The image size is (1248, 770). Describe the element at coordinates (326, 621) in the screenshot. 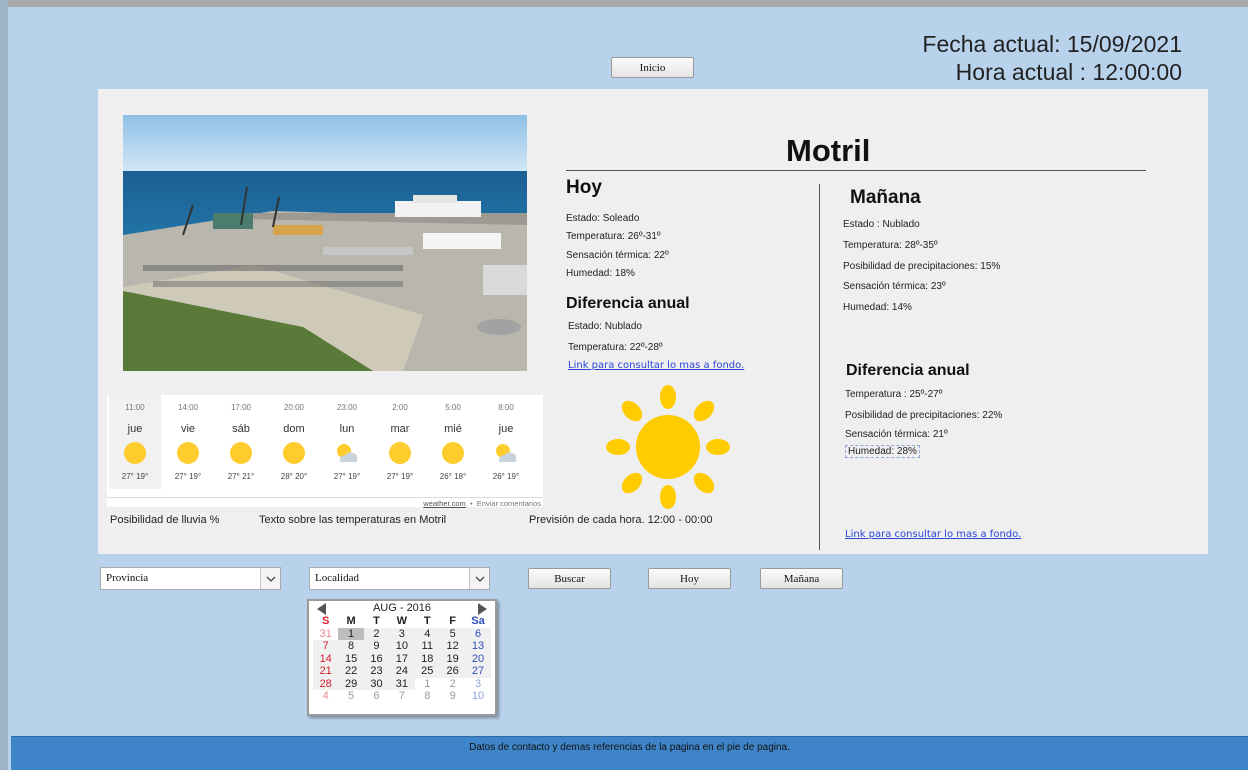

I see `calendar-weekday: S` at that location.